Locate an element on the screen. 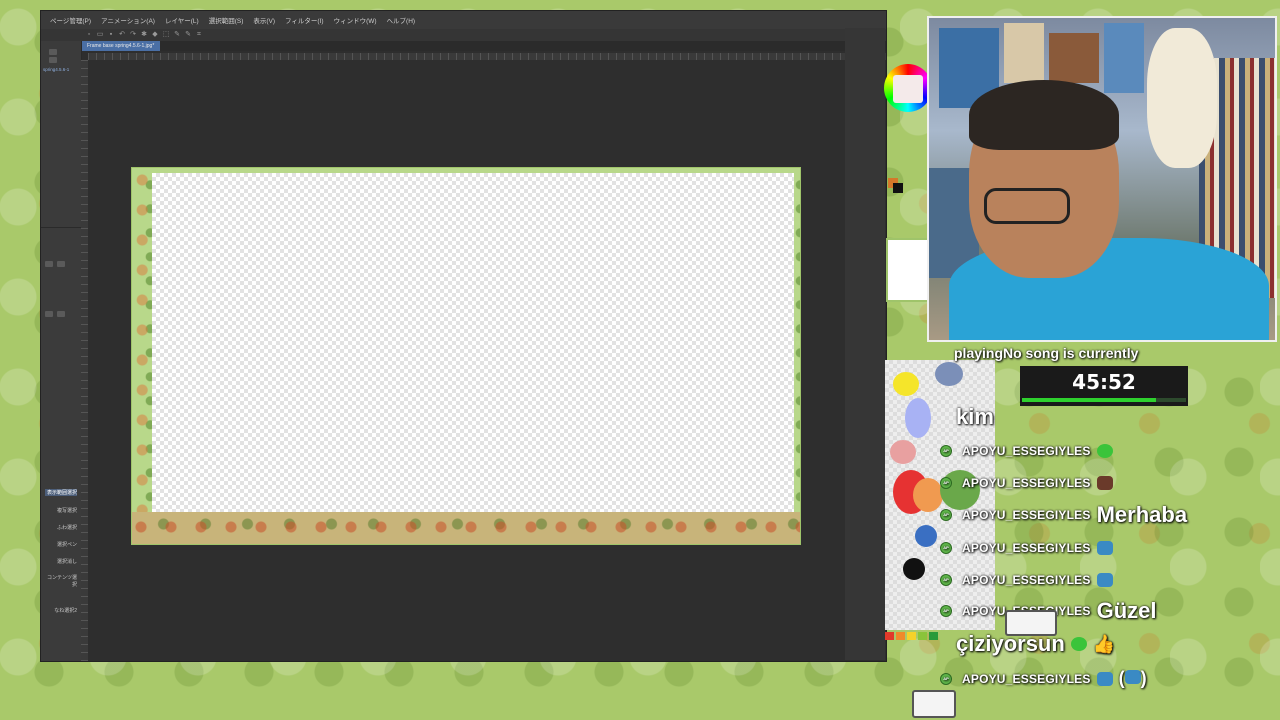  menu-view: 表示(V) is located at coordinates (264, 20).